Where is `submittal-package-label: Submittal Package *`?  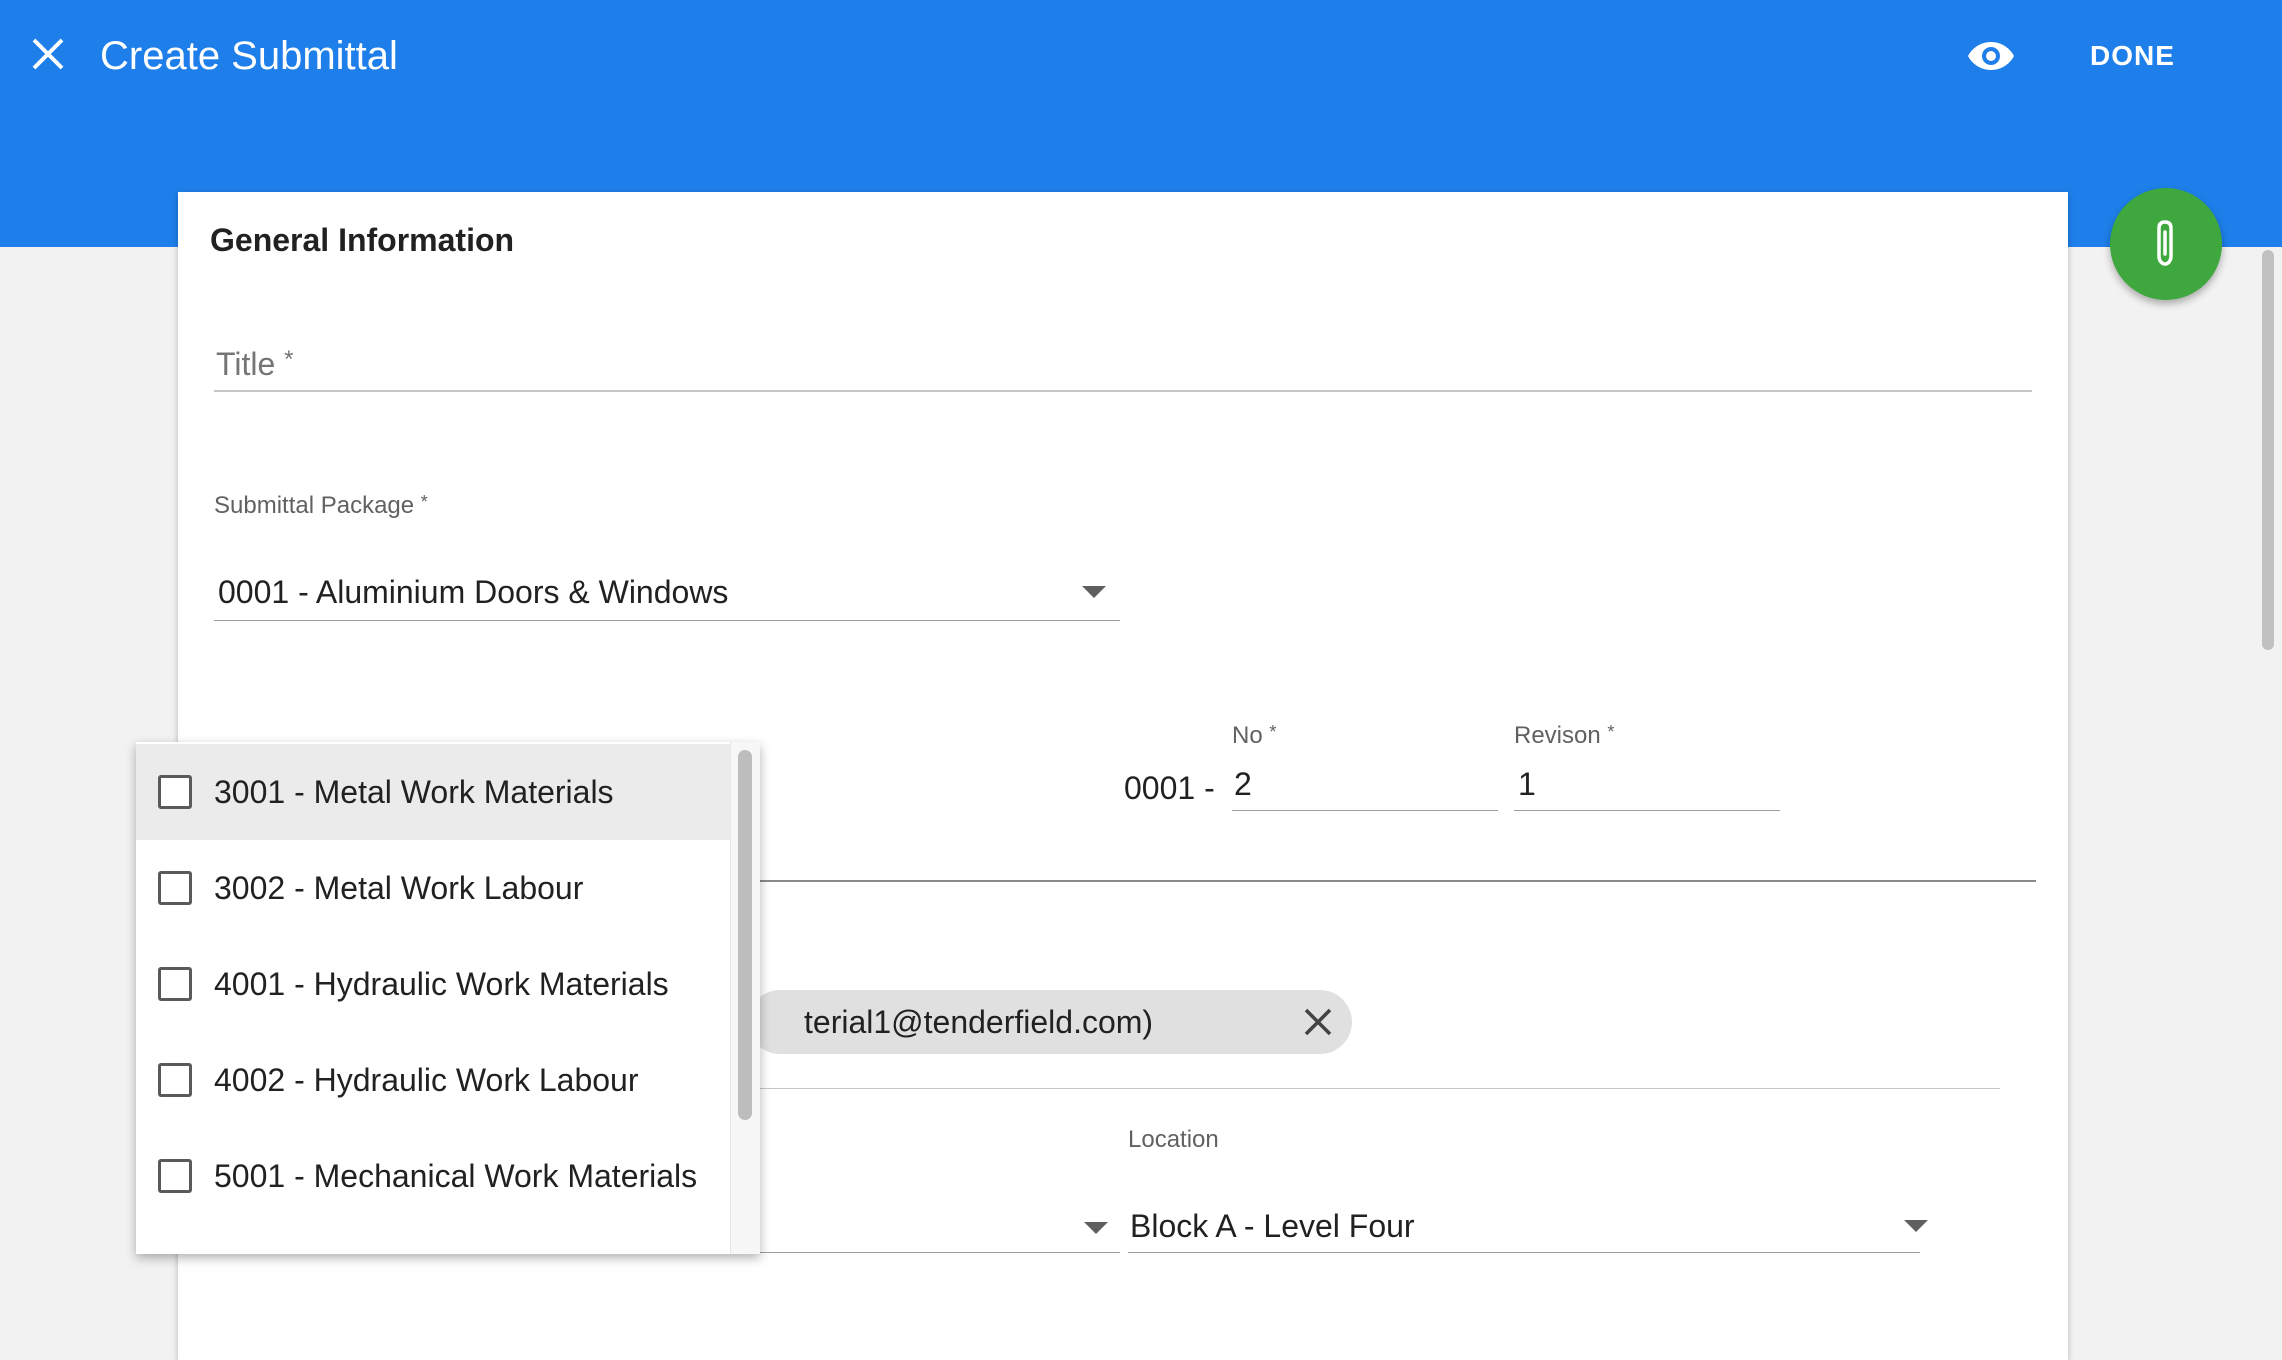
submittal-package-label: Submittal Package * is located at coordinates (321, 506).